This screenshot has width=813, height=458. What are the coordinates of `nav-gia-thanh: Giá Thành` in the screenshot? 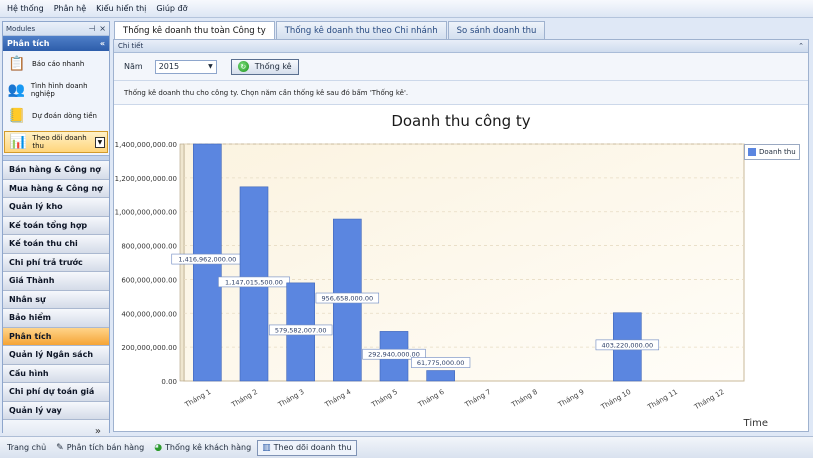 It's located at (56, 281).